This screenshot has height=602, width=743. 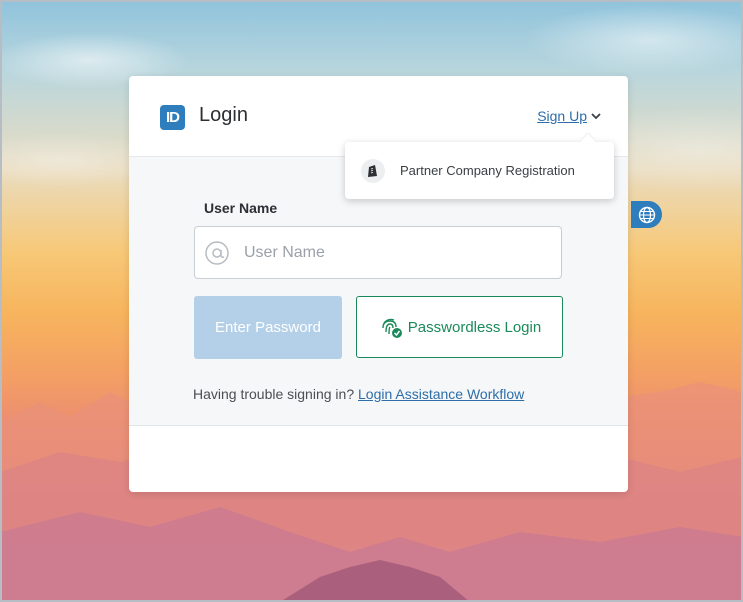 What do you see at coordinates (487, 170) in the screenshot?
I see `menu-item-label: Partner Company Registration` at bounding box center [487, 170].